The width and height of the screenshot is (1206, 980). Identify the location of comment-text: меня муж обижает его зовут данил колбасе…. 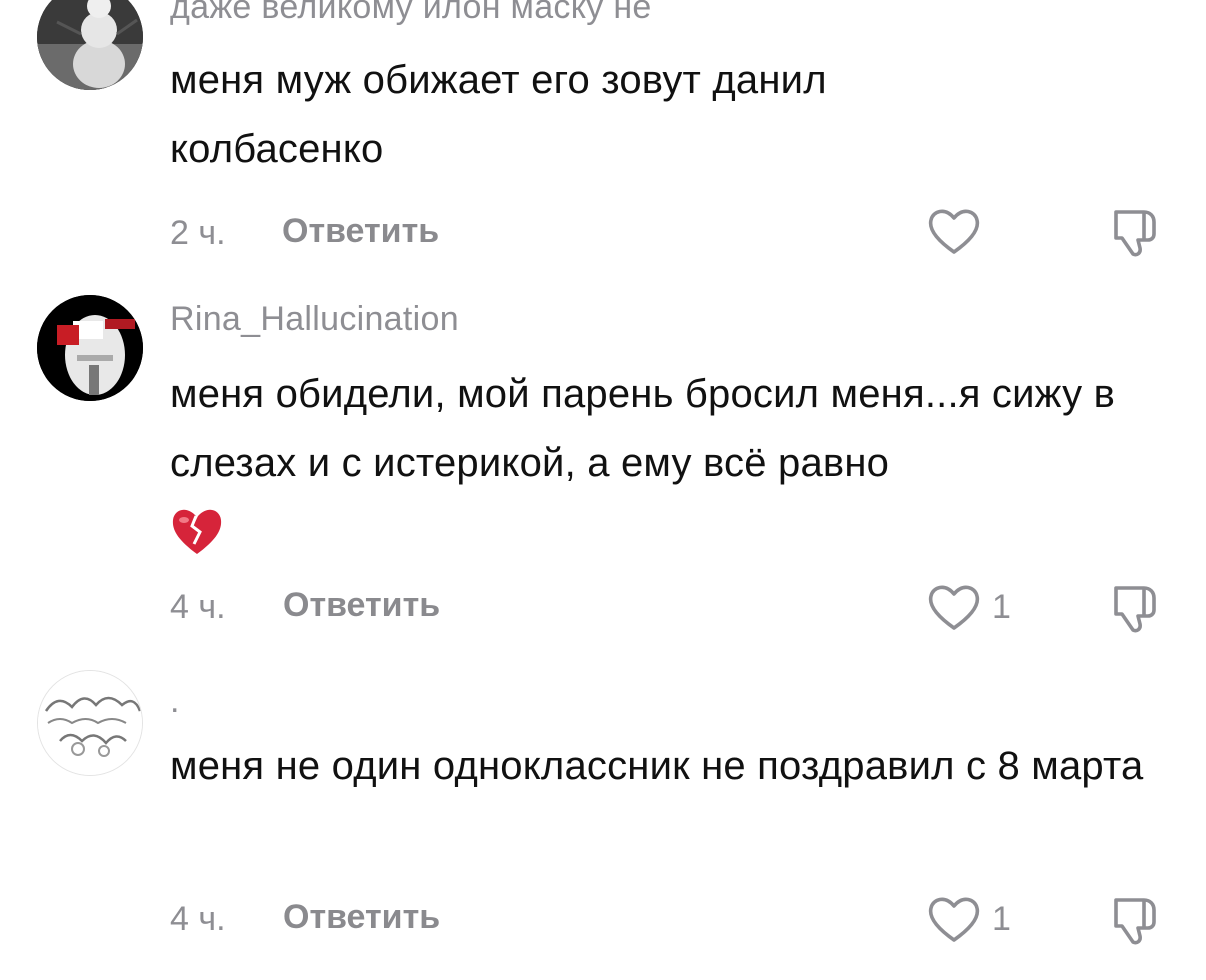
(498, 114).